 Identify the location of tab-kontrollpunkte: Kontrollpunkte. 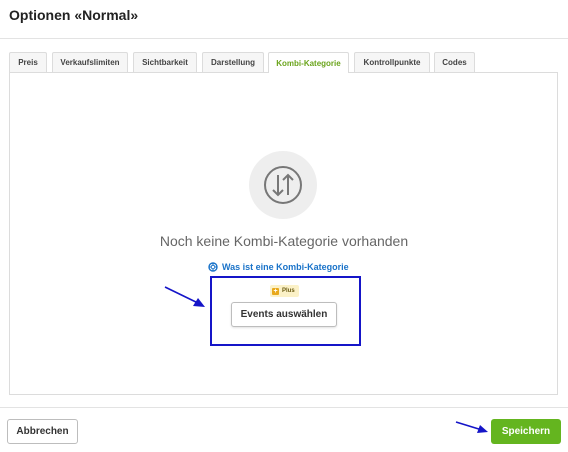
(392, 62).